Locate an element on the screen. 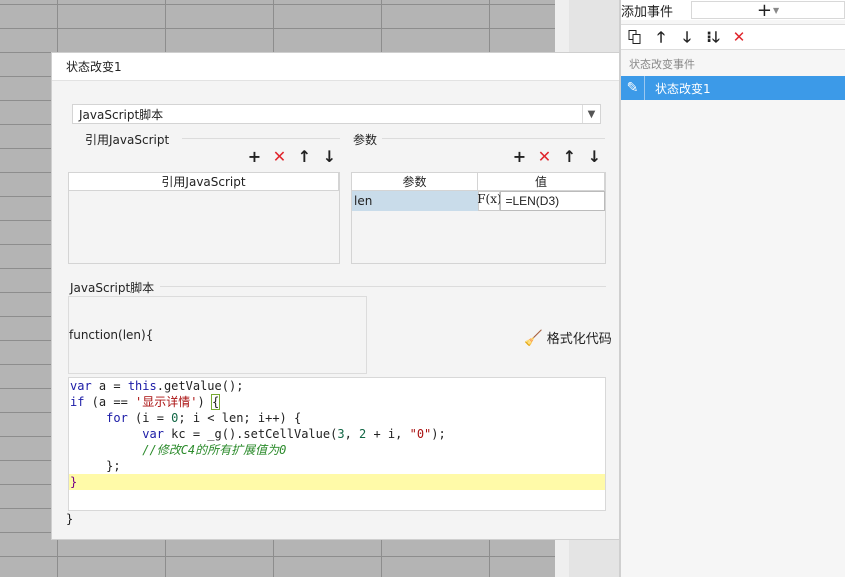 The image size is (845, 577). code-line: }; is located at coordinates (95, 466).